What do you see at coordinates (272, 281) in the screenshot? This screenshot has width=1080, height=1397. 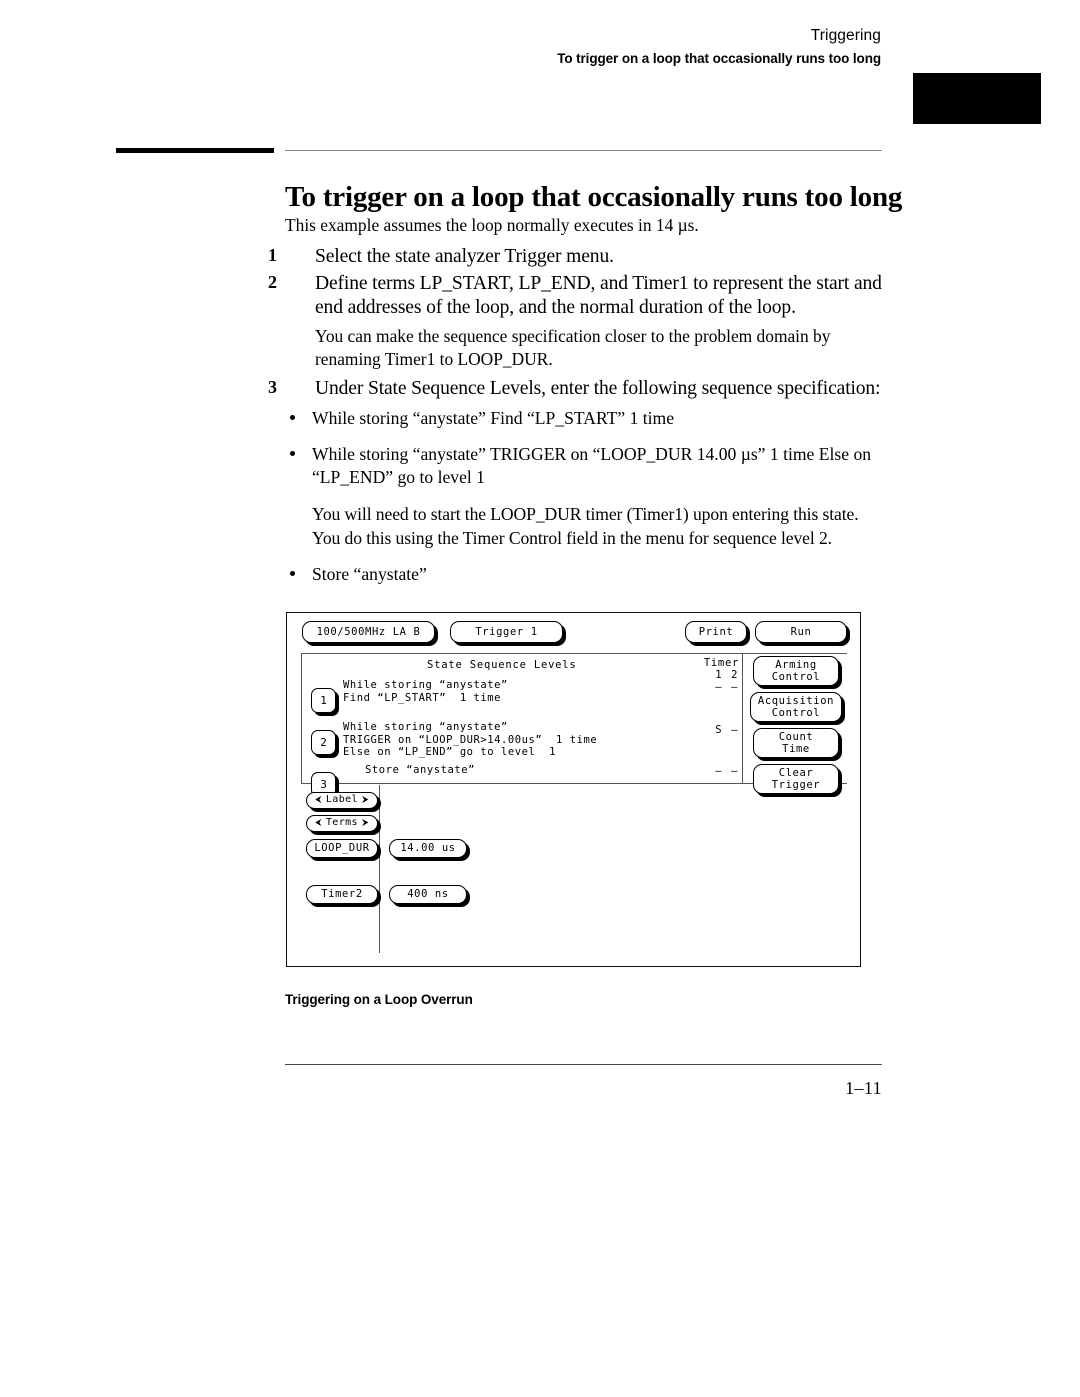 I see `step-2-number: 2` at bounding box center [272, 281].